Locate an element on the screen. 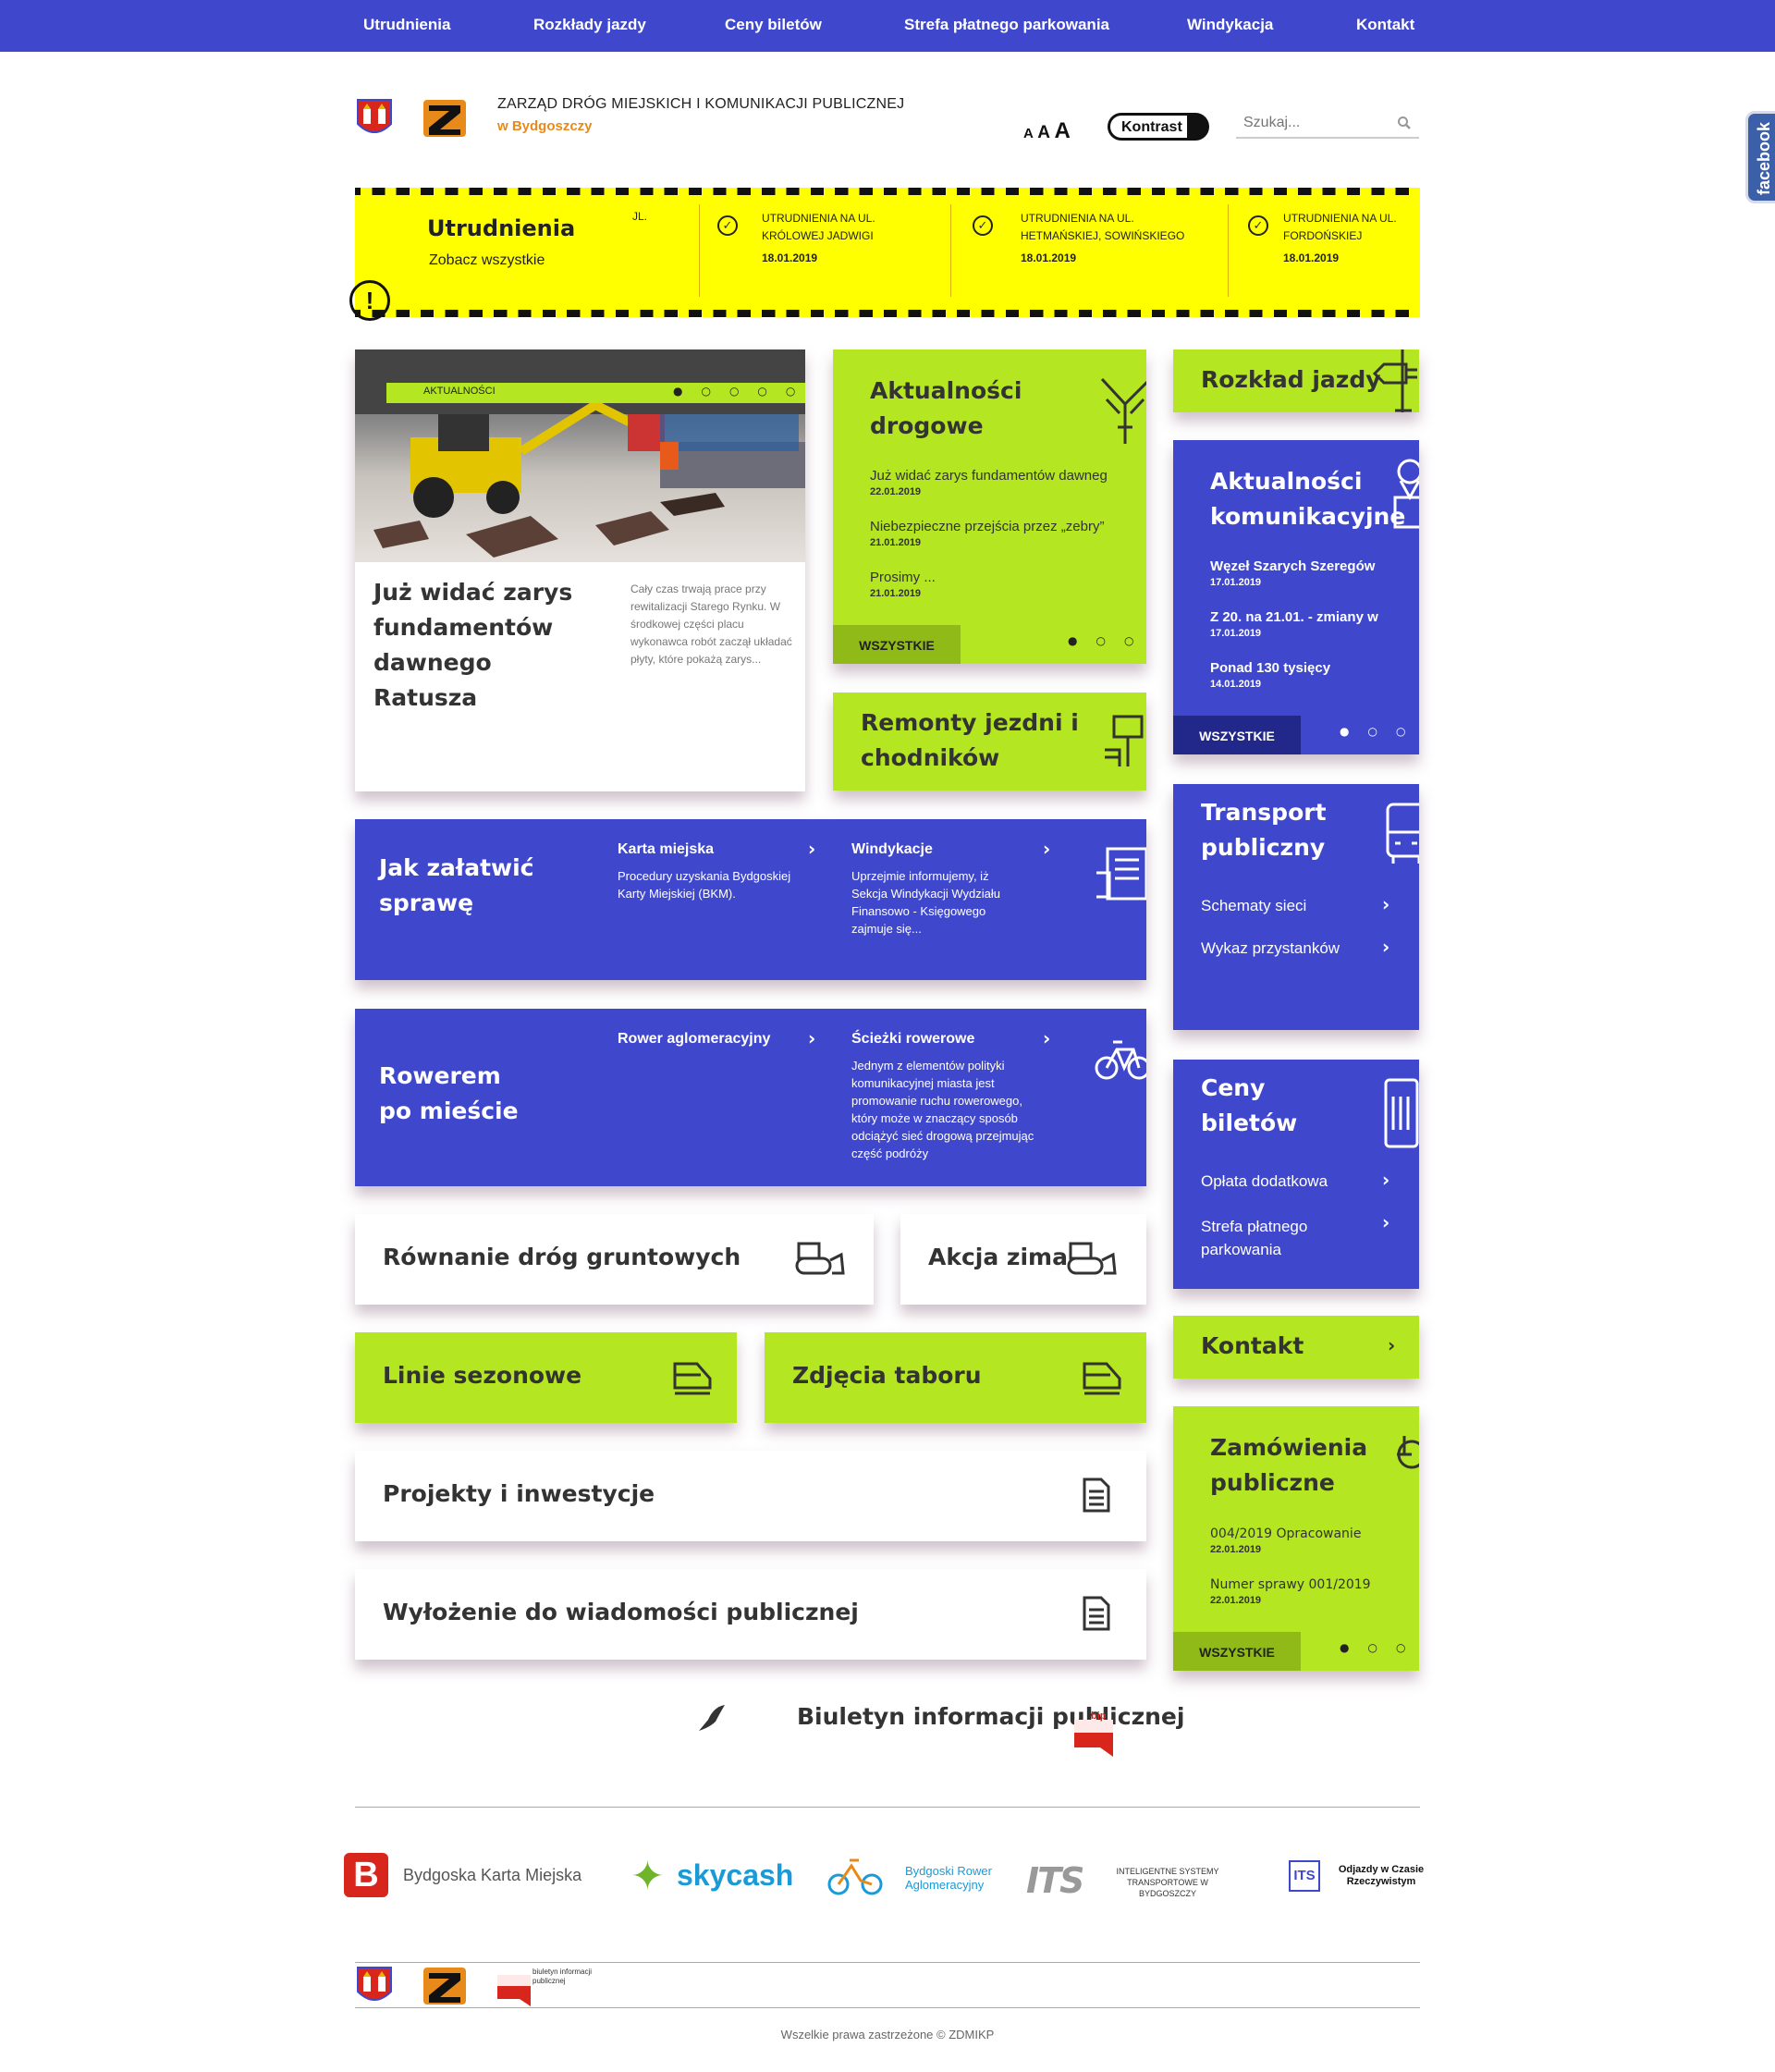 The width and height of the screenshot is (1775, 2072). news-item-text: Już widać zarys fundamentów dawnego is located at coordinates (988, 476).